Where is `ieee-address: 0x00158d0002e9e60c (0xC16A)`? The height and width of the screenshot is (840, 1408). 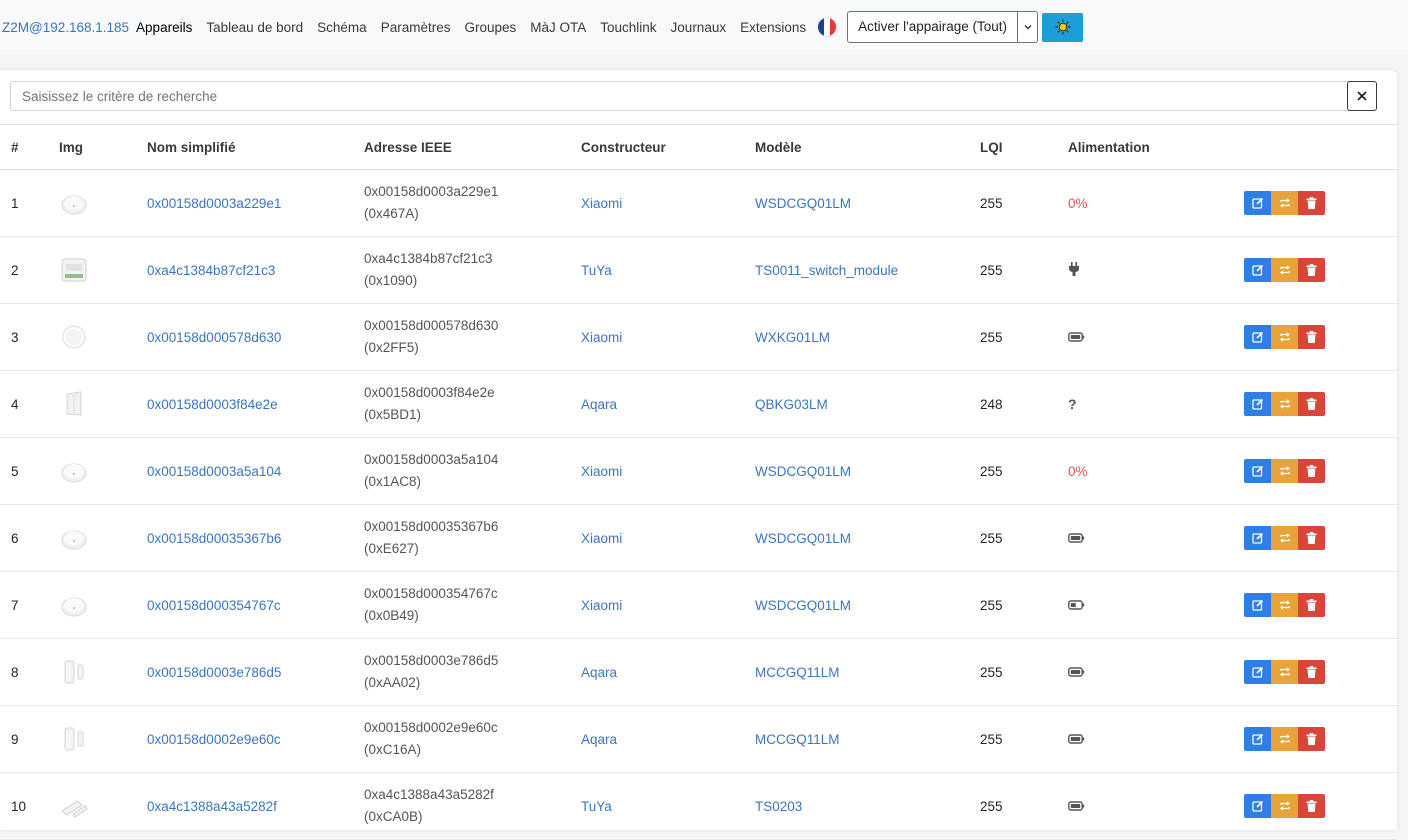 ieee-address: 0x00158d0002e9e60c (0xC16A) is located at coordinates (472, 739).